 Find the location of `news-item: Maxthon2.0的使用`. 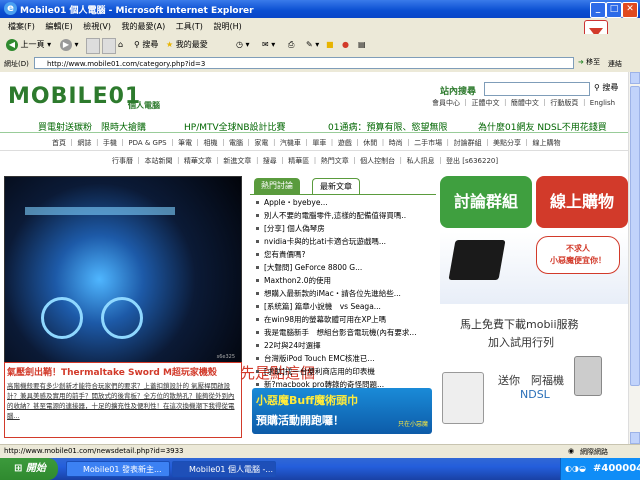

news-item: Maxthon2.0的使用 is located at coordinates (344, 280).